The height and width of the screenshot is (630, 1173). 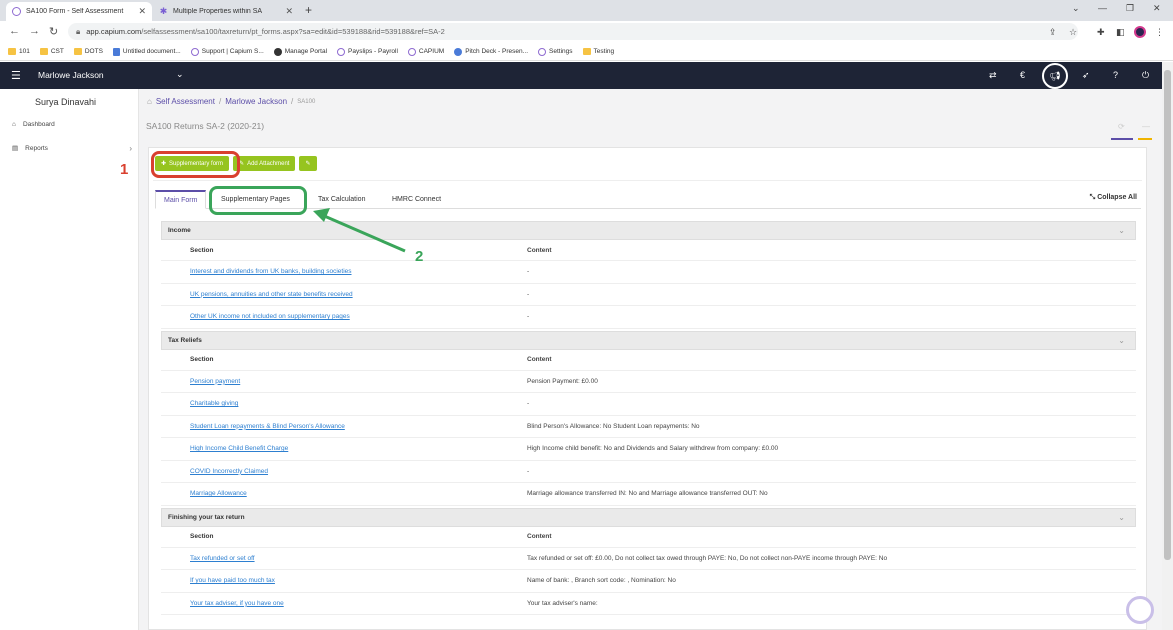 What do you see at coordinates (1140, 610) in the screenshot?
I see `chat-widget-icon` at bounding box center [1140, 610].